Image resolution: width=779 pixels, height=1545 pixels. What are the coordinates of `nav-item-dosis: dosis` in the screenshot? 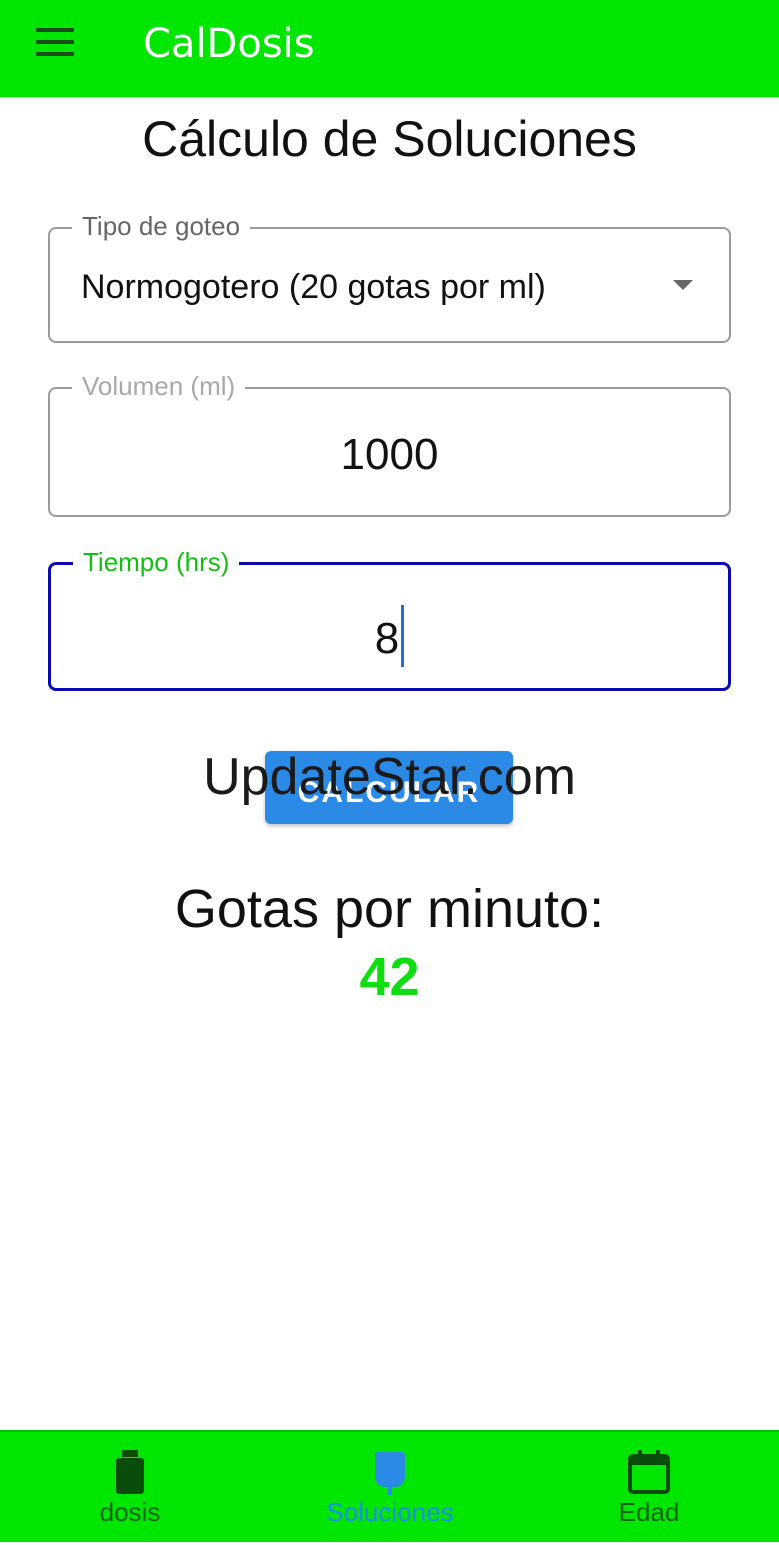 It's located at (130, 1487).